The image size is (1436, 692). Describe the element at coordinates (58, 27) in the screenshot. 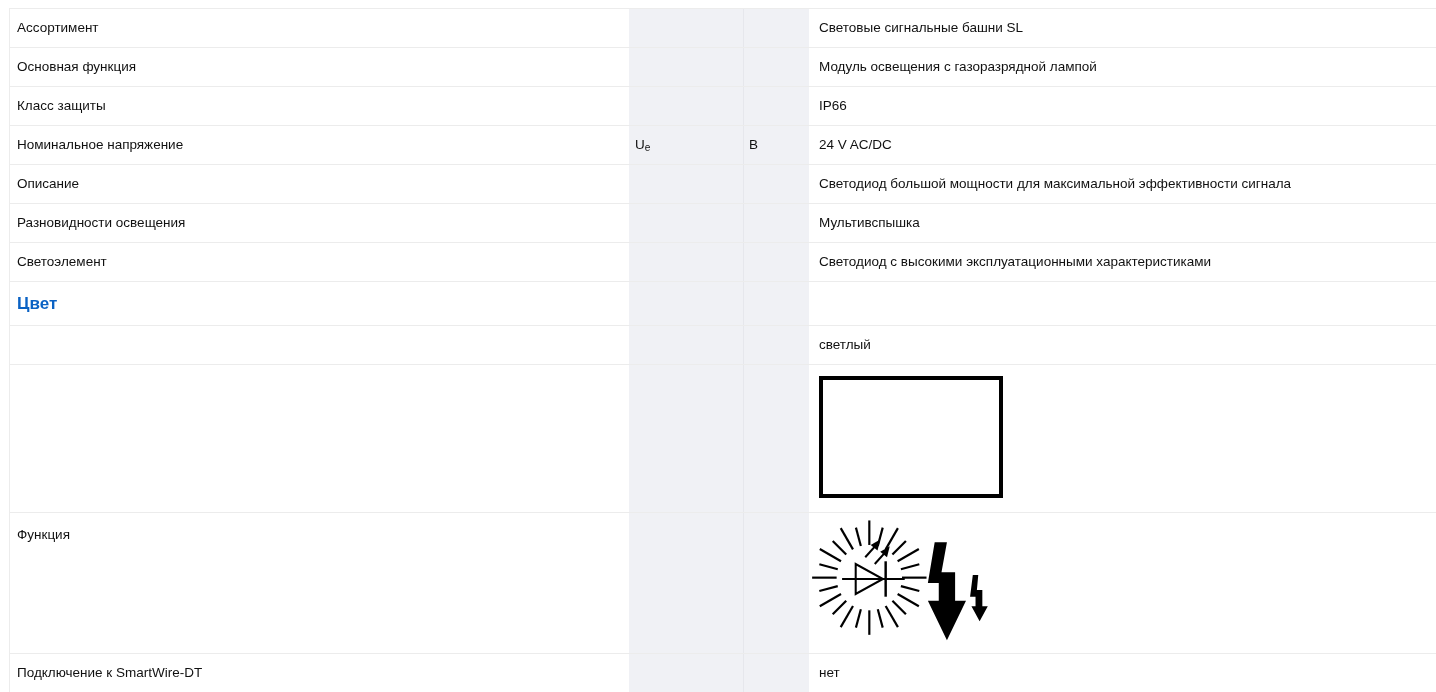

I see `property-label: Ассортимент` at that location.